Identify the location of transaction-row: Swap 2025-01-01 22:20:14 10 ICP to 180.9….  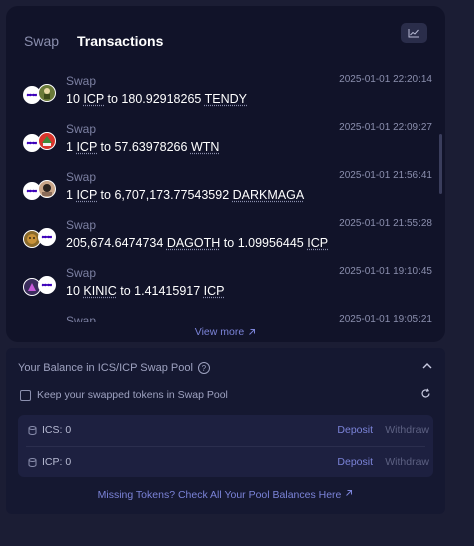
(221, 92).